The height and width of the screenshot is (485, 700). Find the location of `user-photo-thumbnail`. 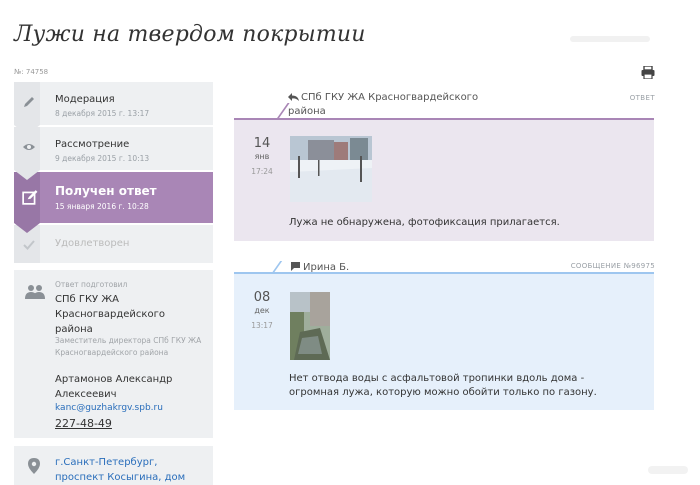

user-photo-thumbnail is located at coordinates (310, 326).